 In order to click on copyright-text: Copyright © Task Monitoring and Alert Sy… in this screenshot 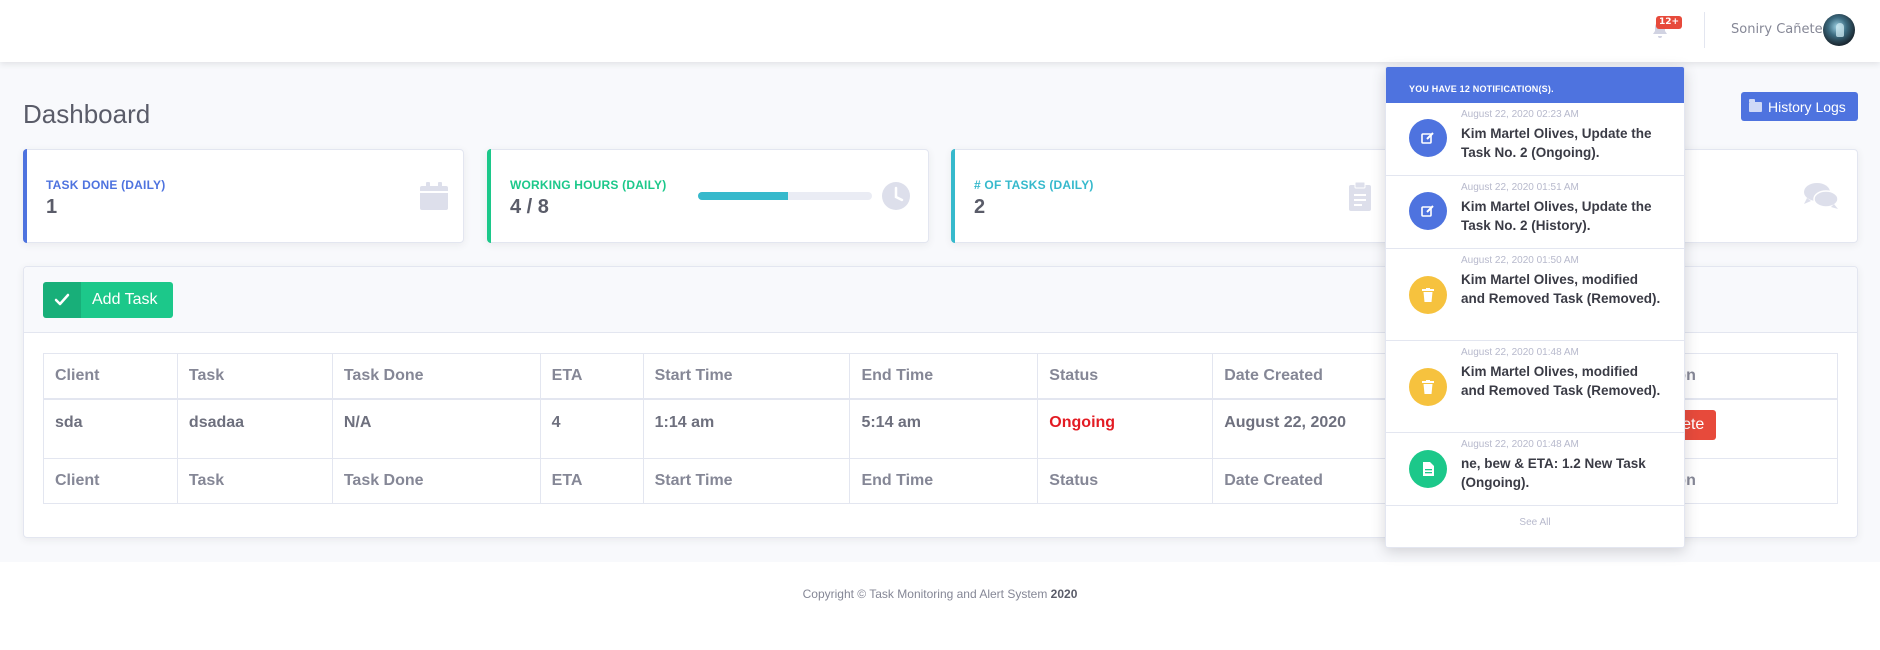, I will do `click(926, 594)`.